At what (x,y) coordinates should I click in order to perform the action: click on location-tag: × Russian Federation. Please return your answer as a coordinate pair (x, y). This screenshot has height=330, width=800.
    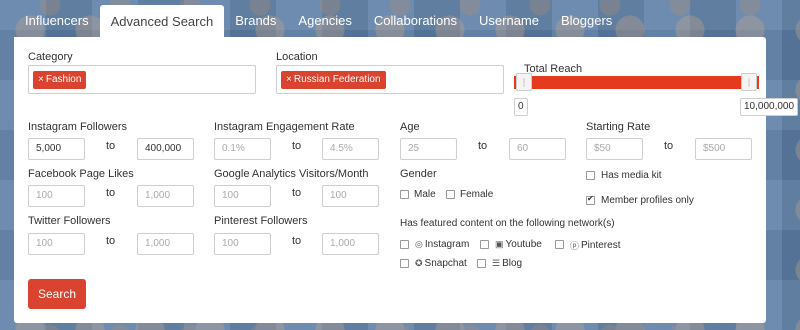
    Looking at the image, I should click on (333, 80).